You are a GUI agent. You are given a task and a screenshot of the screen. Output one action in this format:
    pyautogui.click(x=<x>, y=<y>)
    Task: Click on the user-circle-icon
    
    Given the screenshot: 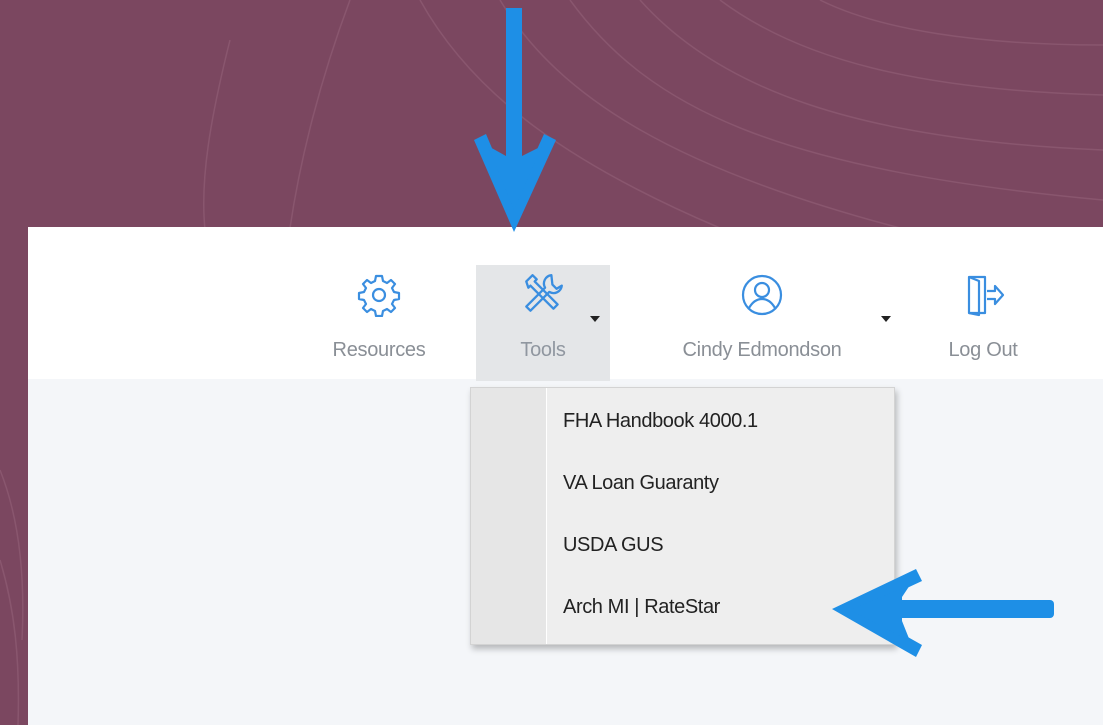 What is the action you would take?
    pyautogui.click(x=762, y=295)
    